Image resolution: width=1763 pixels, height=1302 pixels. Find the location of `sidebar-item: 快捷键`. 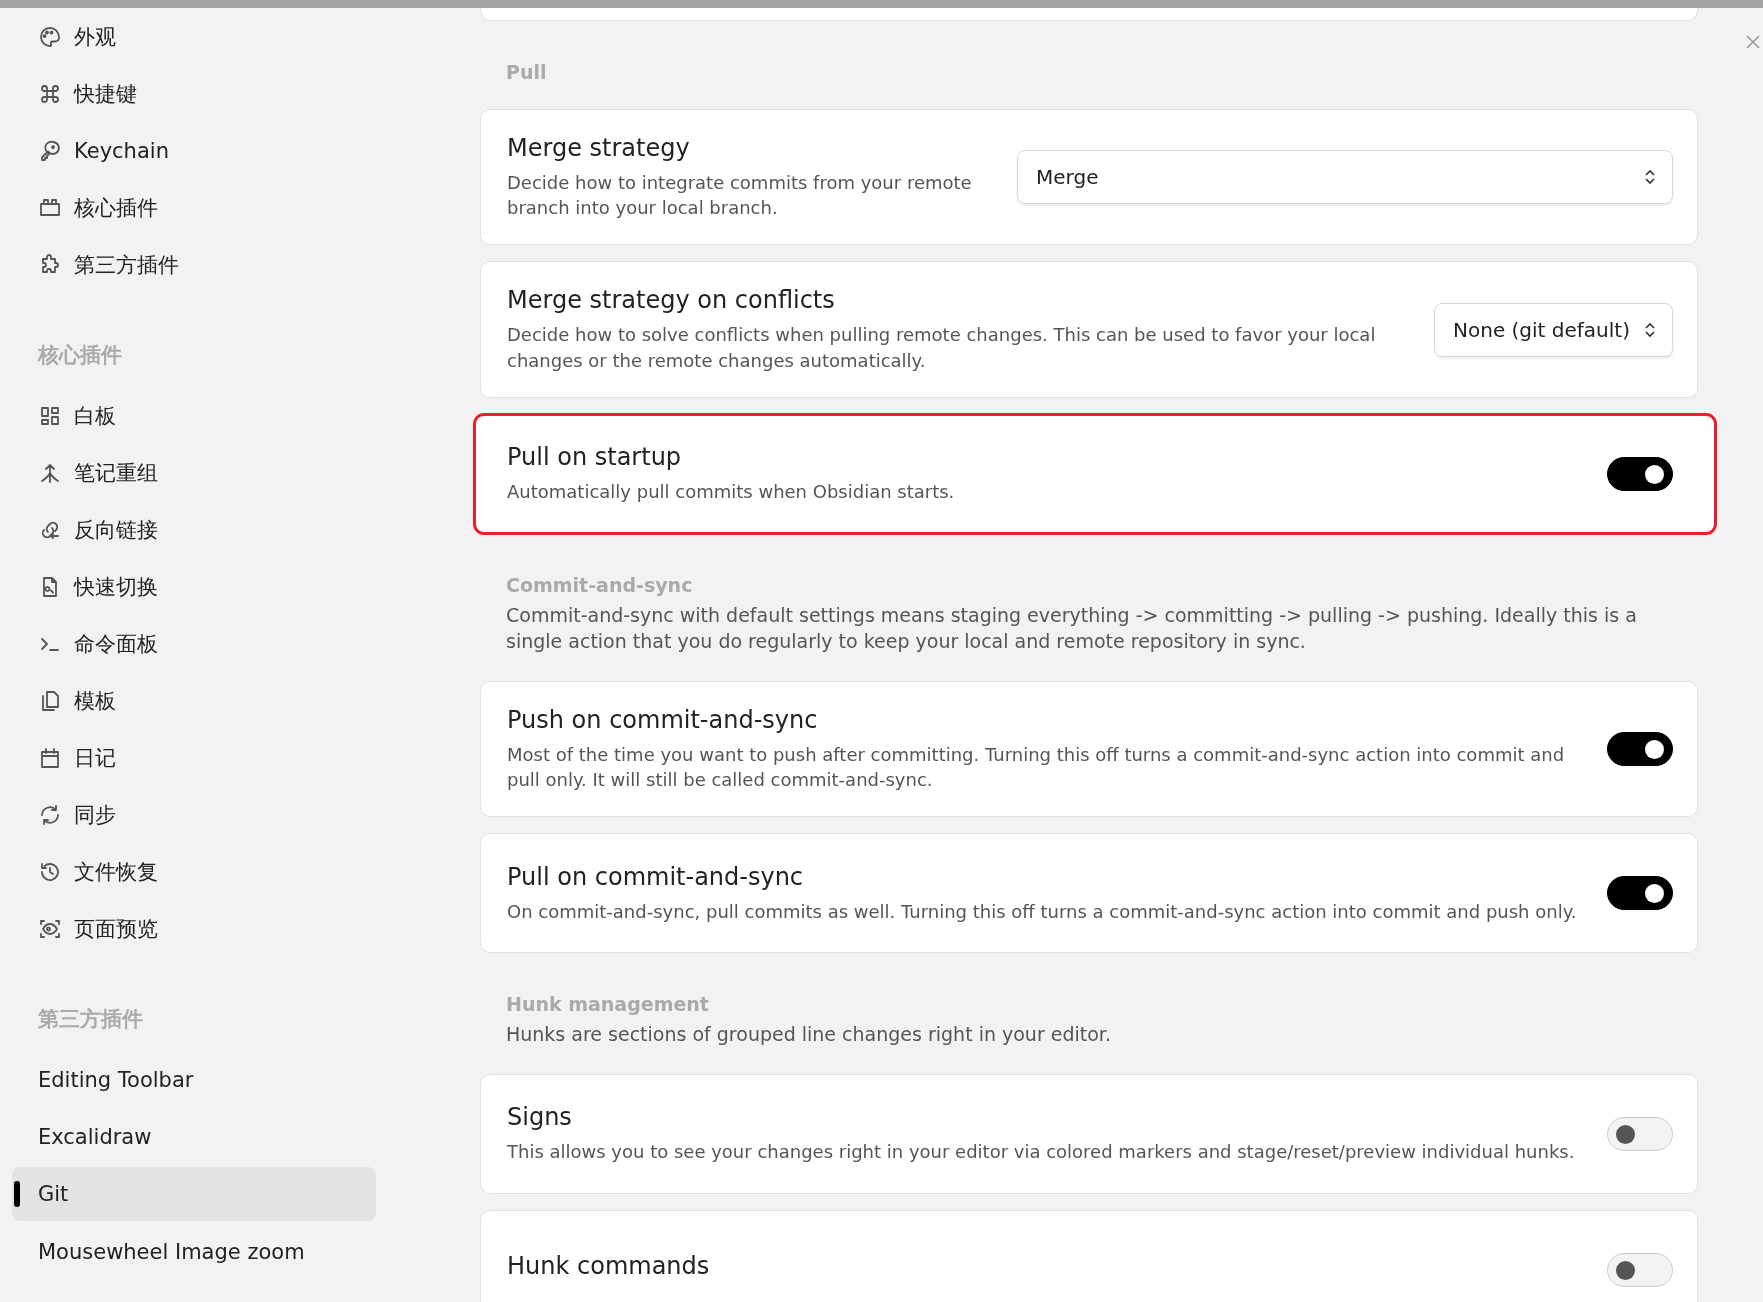

sidebar-item: 快捷键 is located at coordinates (194, 93).